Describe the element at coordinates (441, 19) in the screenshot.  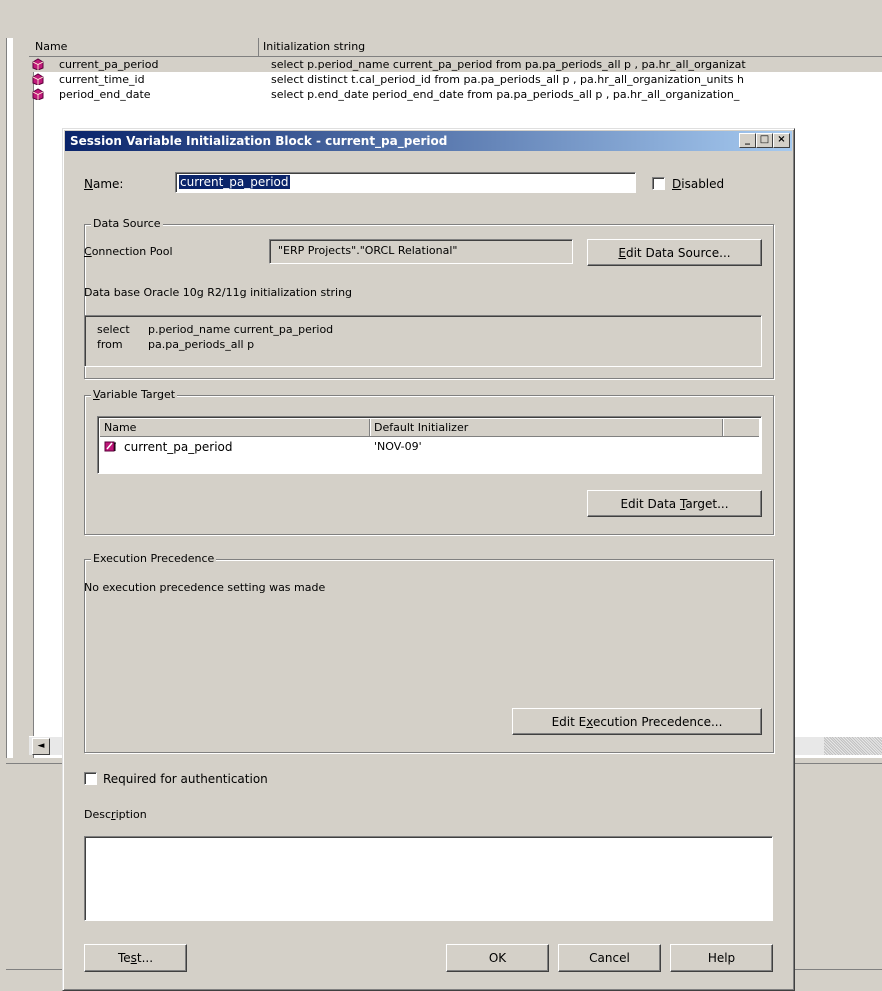
I see `background-toolbar-area` at that location.